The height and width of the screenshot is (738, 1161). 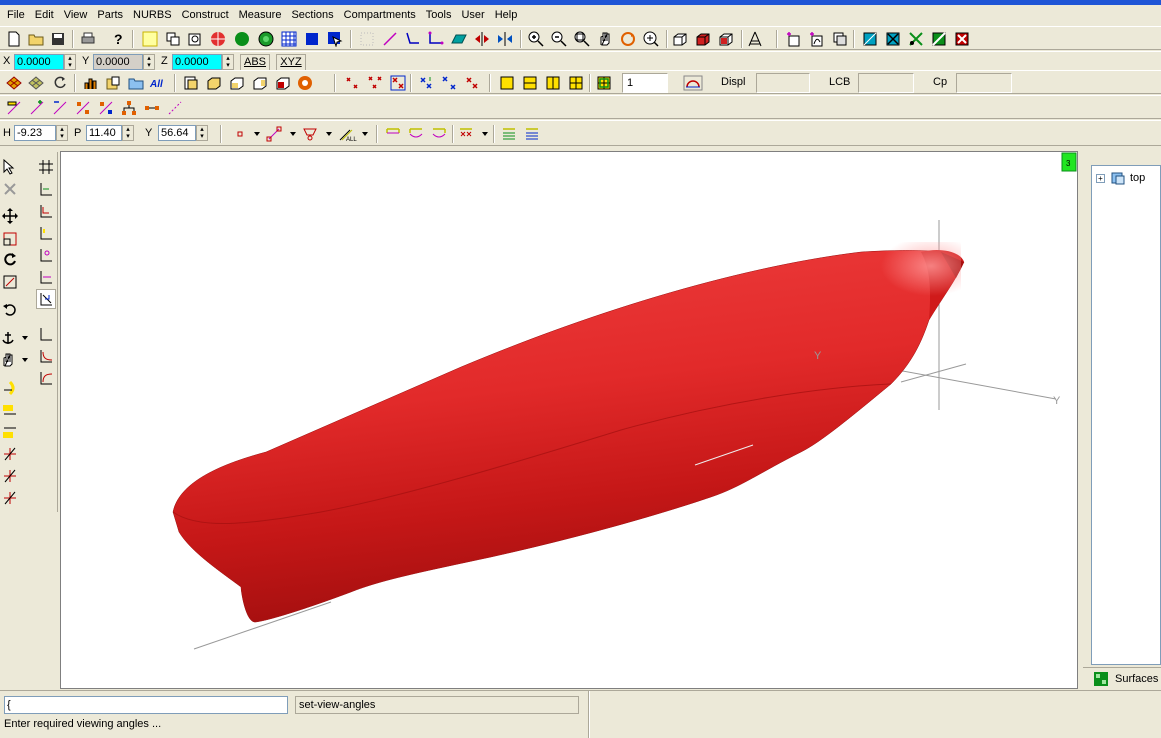 What do you see at coordinates (214, 83) in the screenshot?
I see `cube-view-icon` at bounding box center [214, 83].